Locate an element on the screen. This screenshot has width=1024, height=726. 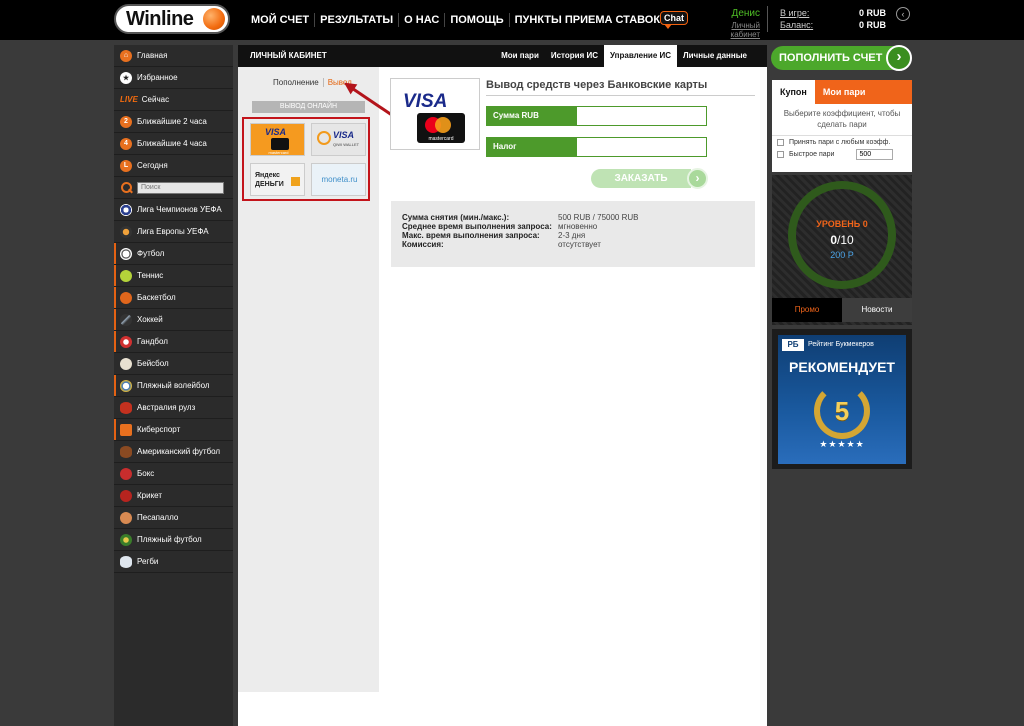
search-input is located at coordinates (180, 187).